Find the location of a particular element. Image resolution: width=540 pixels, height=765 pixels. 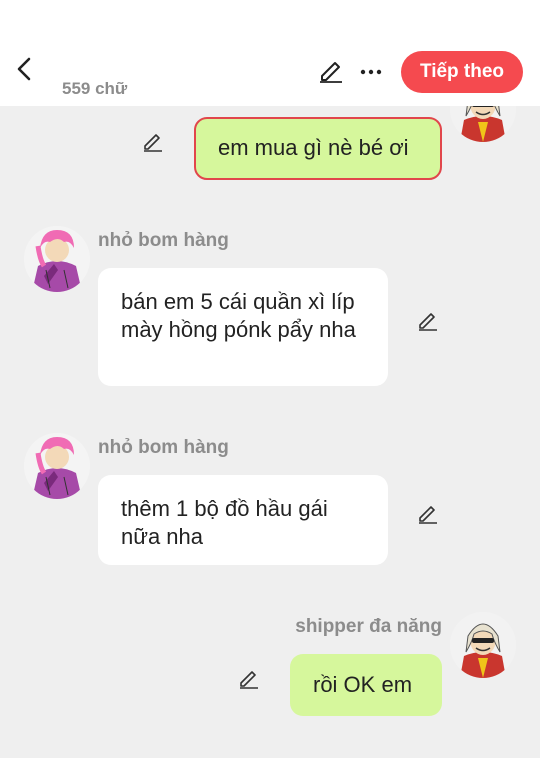

chevron-left-icon is located at coordinates (24, 71).